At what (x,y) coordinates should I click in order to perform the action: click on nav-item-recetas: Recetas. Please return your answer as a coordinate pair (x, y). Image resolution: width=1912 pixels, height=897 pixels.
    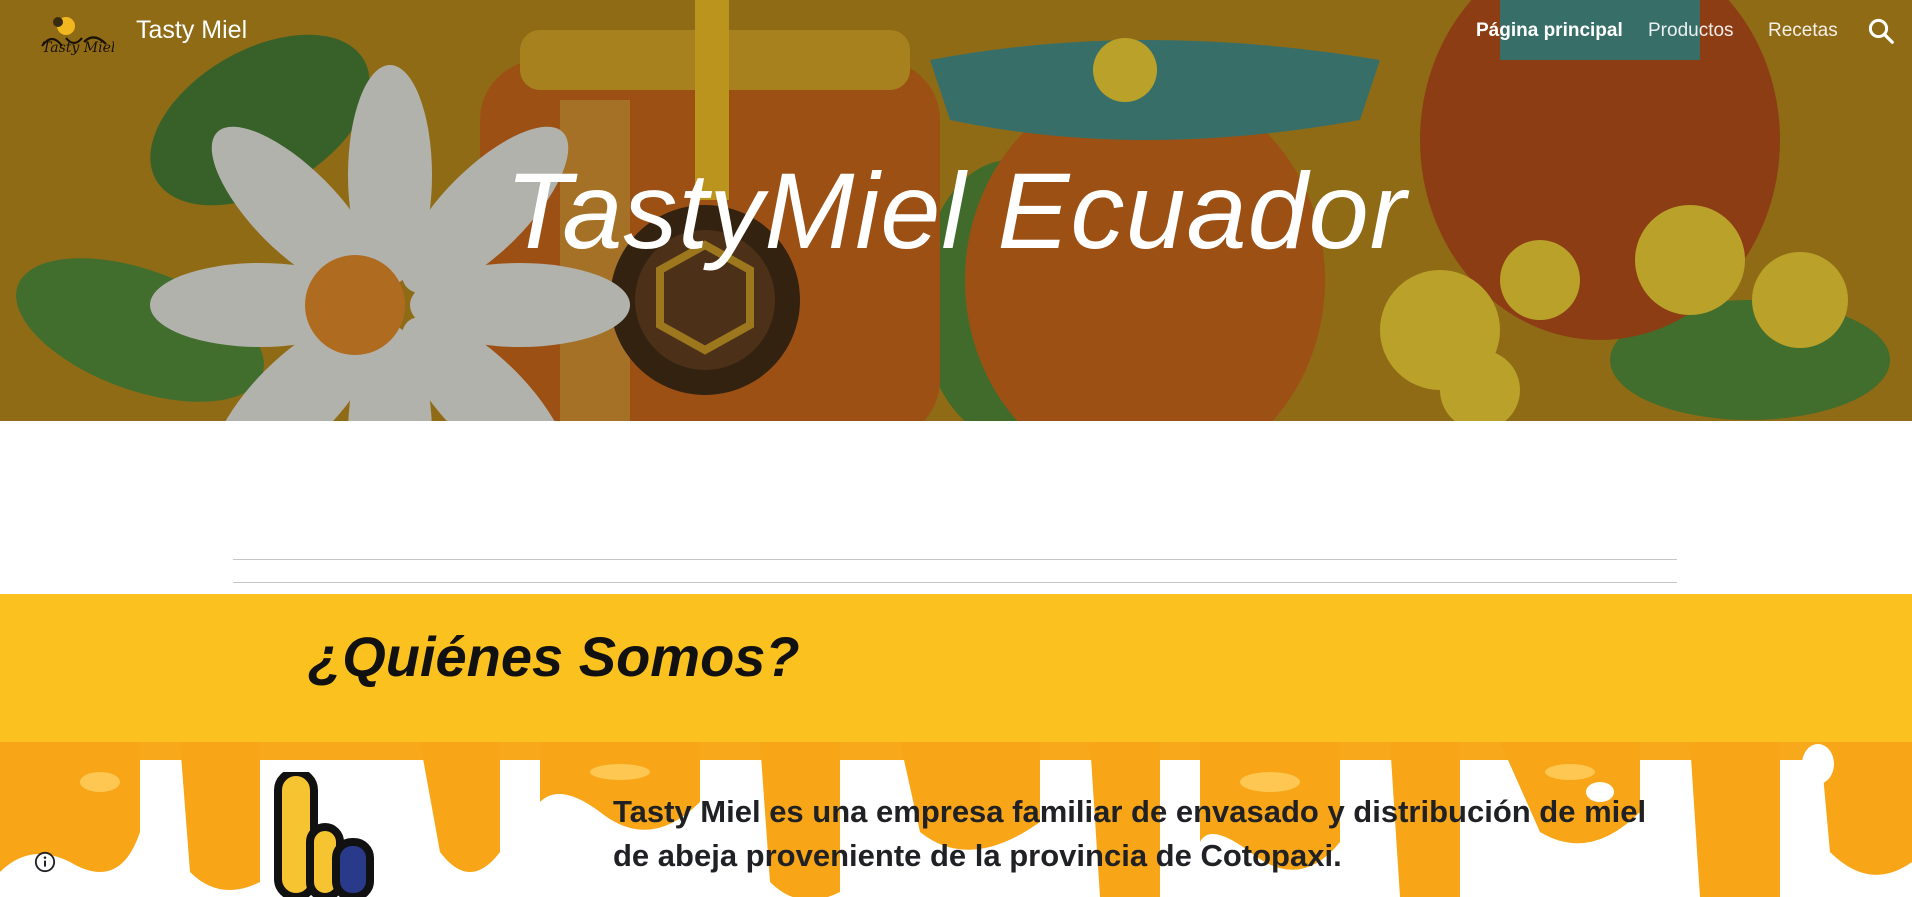
    Looking at the image, I should click on (1803, 31).